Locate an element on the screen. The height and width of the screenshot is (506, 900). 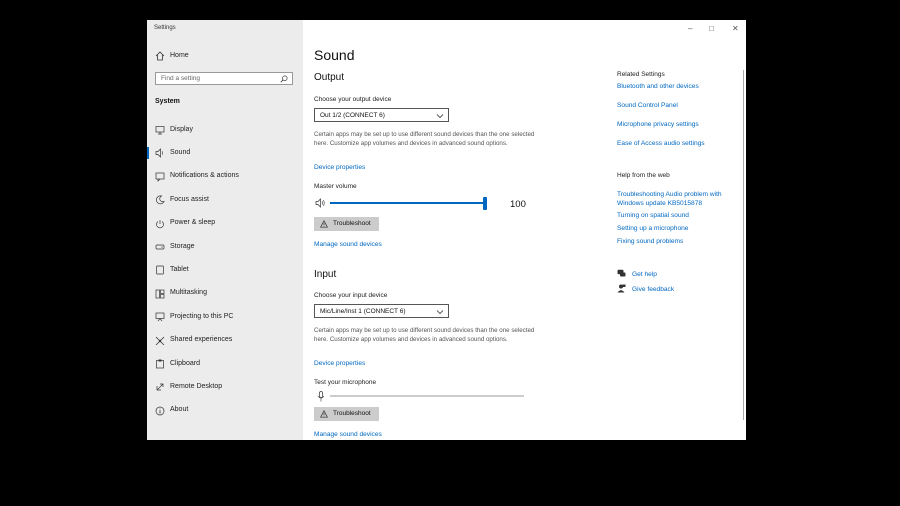
sidebar-item-clipboard: Clipboard is located at coordinates (225, 364).